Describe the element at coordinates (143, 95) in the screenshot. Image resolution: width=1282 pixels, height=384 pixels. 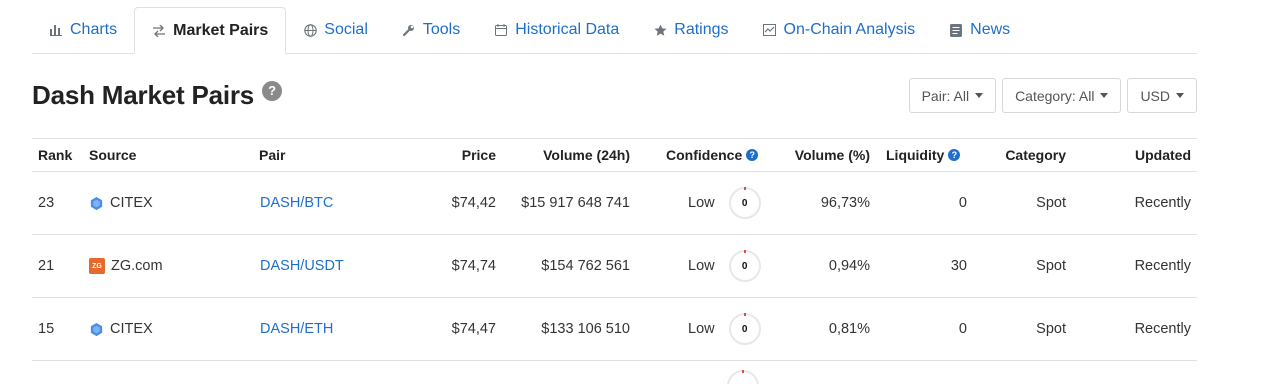
I see `page-title: Dash Market Pairs` at that location.